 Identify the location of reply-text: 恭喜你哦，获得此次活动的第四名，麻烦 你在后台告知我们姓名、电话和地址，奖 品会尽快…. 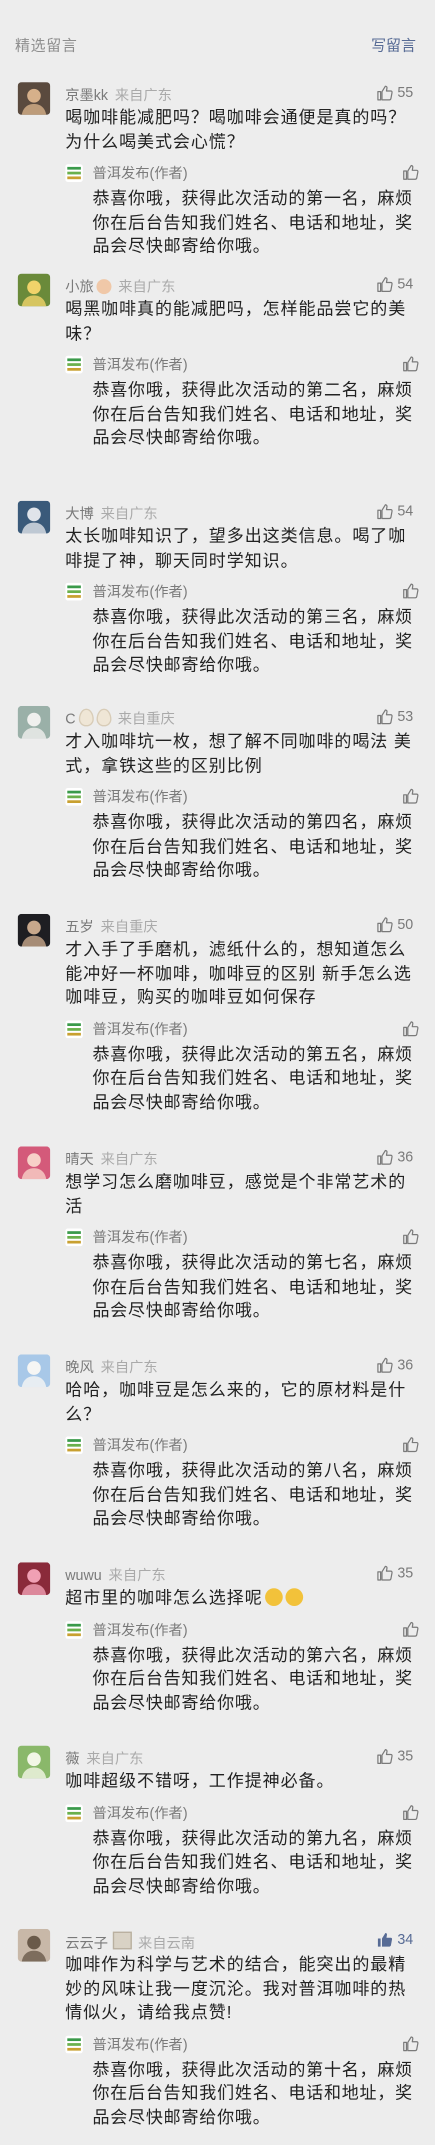
(258, 847).